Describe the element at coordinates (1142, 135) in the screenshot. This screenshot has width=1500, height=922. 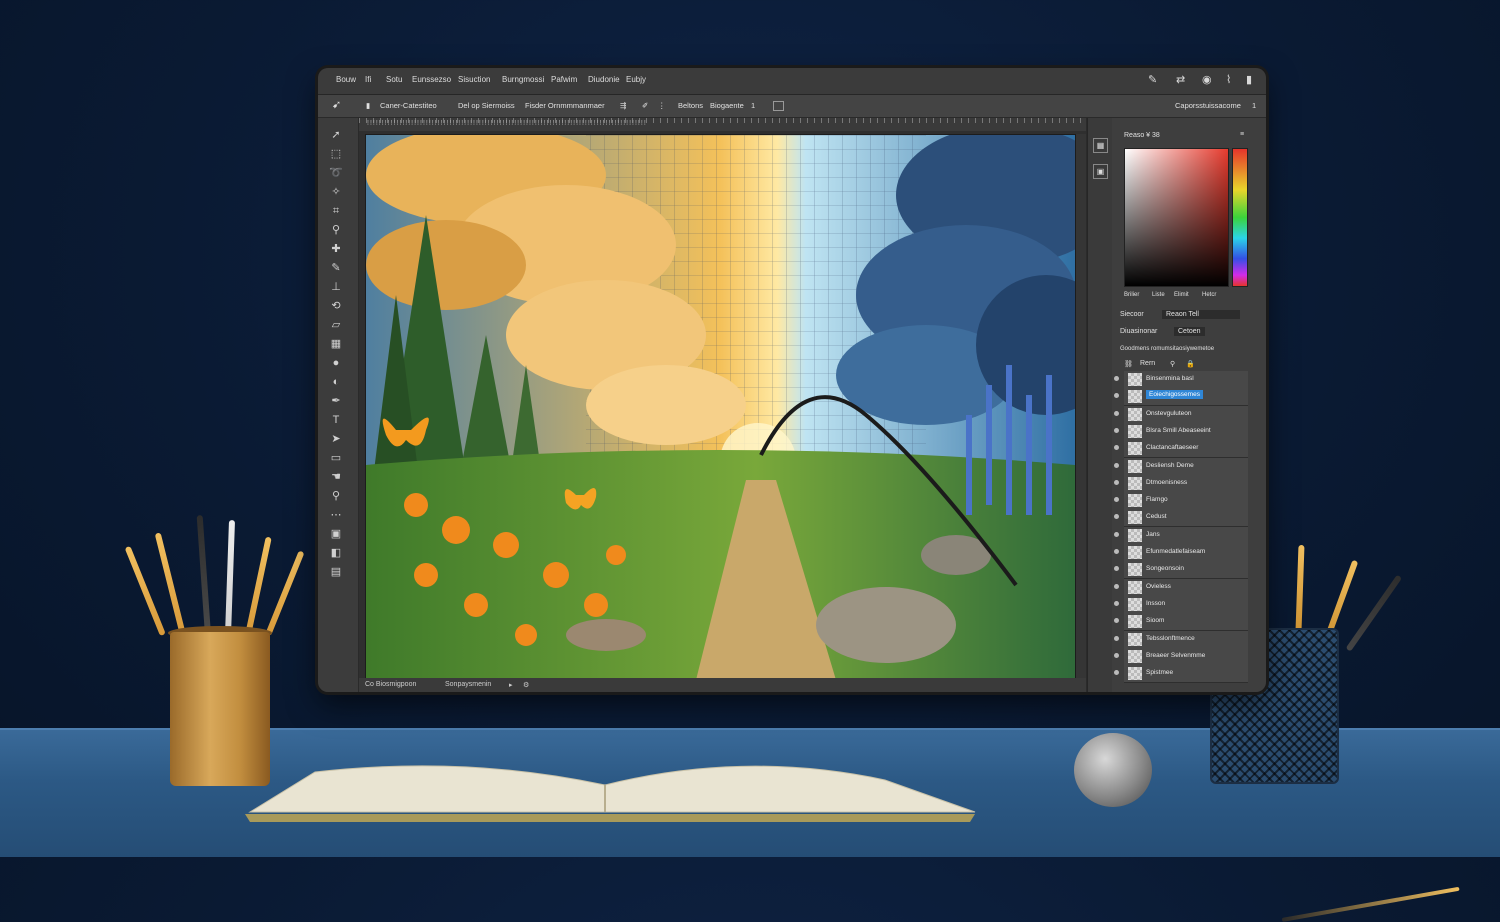
I see `color-panel-title: Reaso ¥ 38` at that location.